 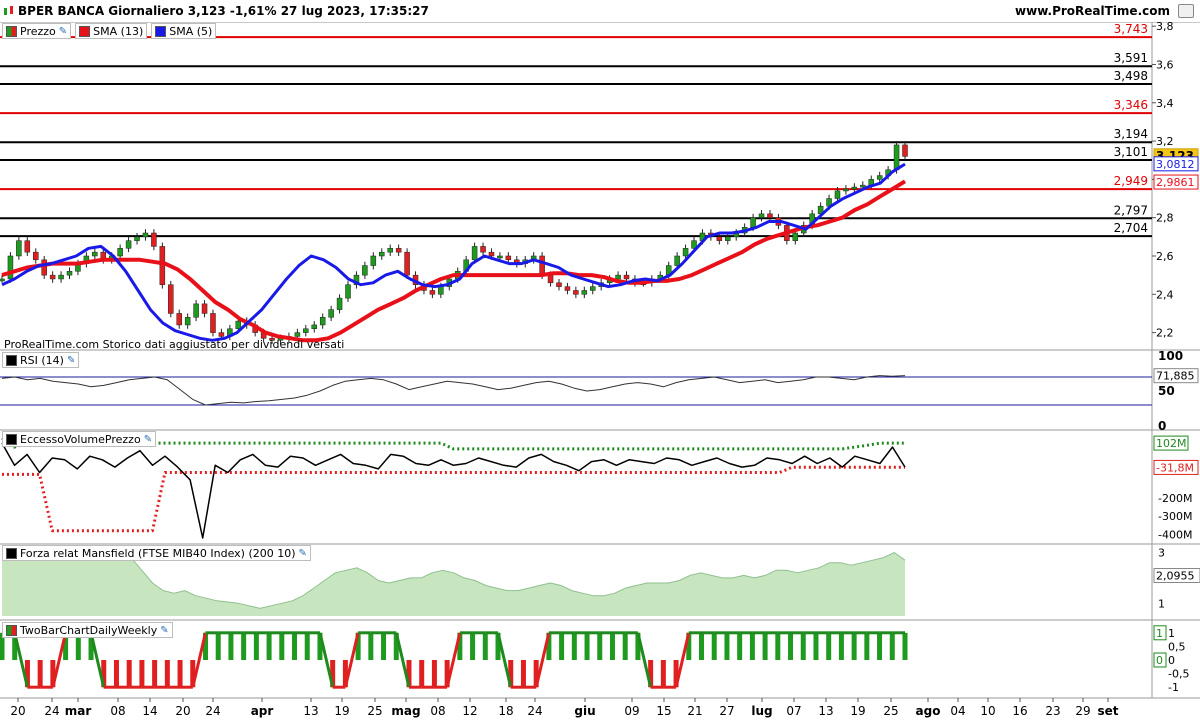 What do you see at coordinates (1175, 376) in the screenshot?
I see `rsi-badge-label: 71,885` at bounding box center [1175, 376].